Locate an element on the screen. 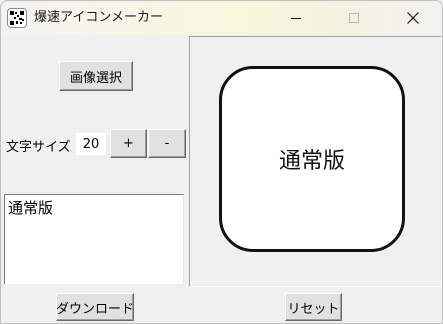  maximize-icon is located at coordinates (354, 18).